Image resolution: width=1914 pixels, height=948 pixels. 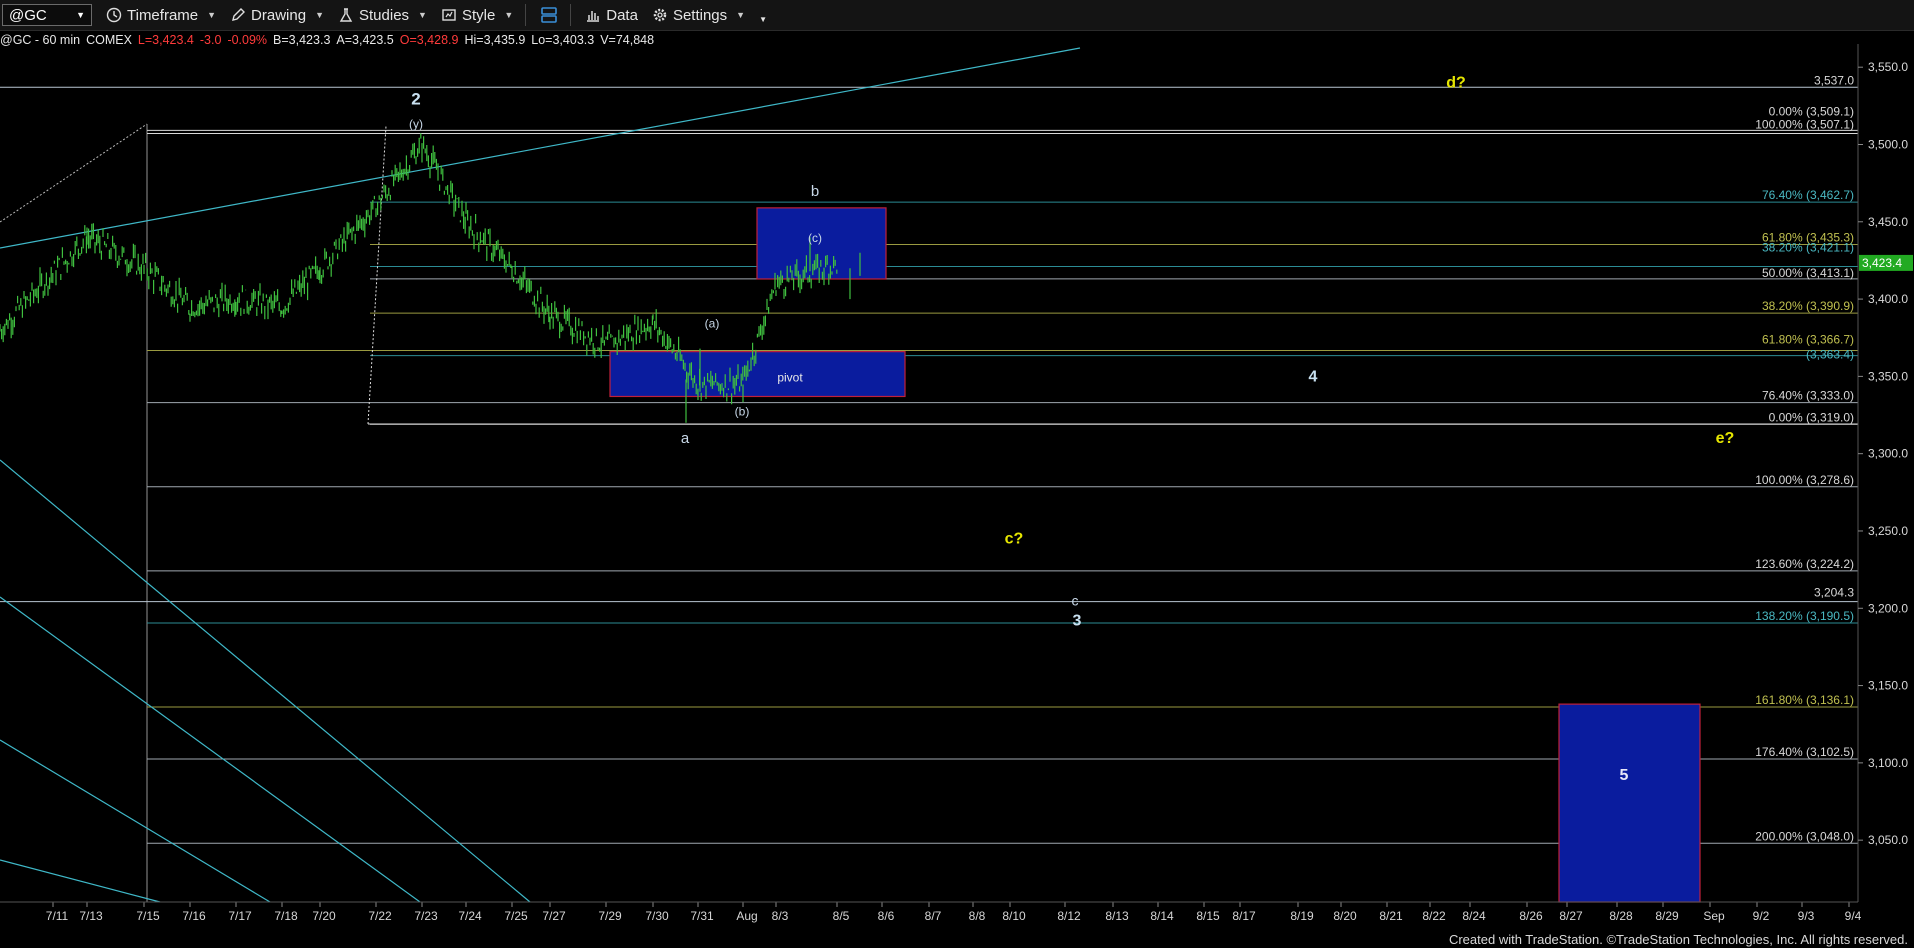 I want to click on level-label: 76.40% (3,462.7), so click(x=1808, y=195).